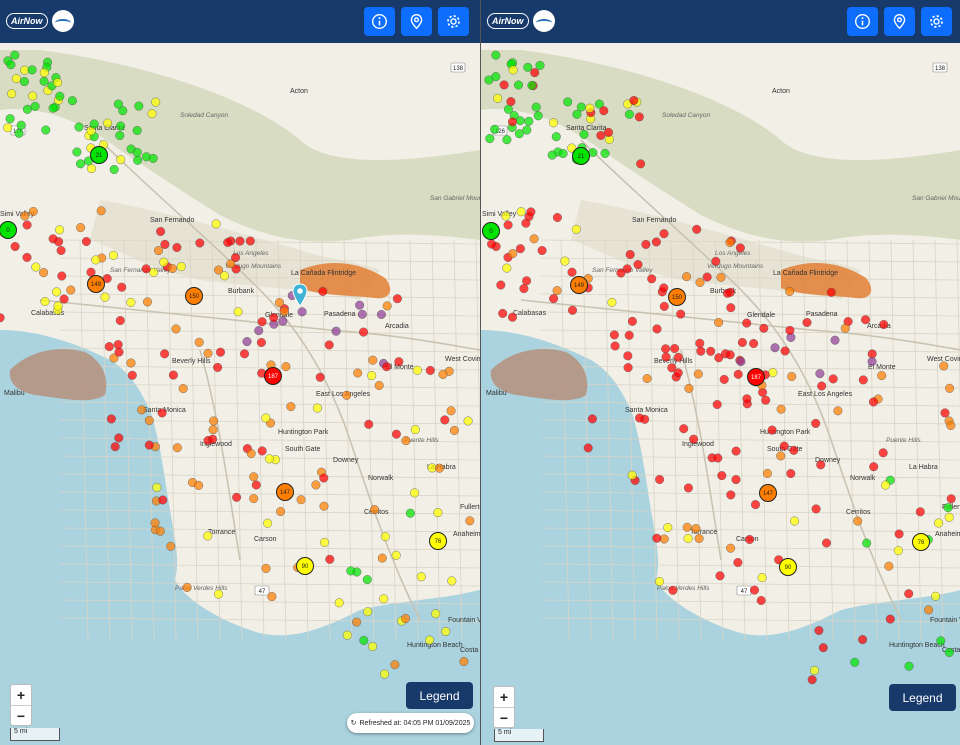 Image resolution: width=960 pixels, height=745 pixels. What do you see at coordinates (40, 21) in the screenshot?
I see `airnow-logo: AirNow` at bounding box center [40, 21].